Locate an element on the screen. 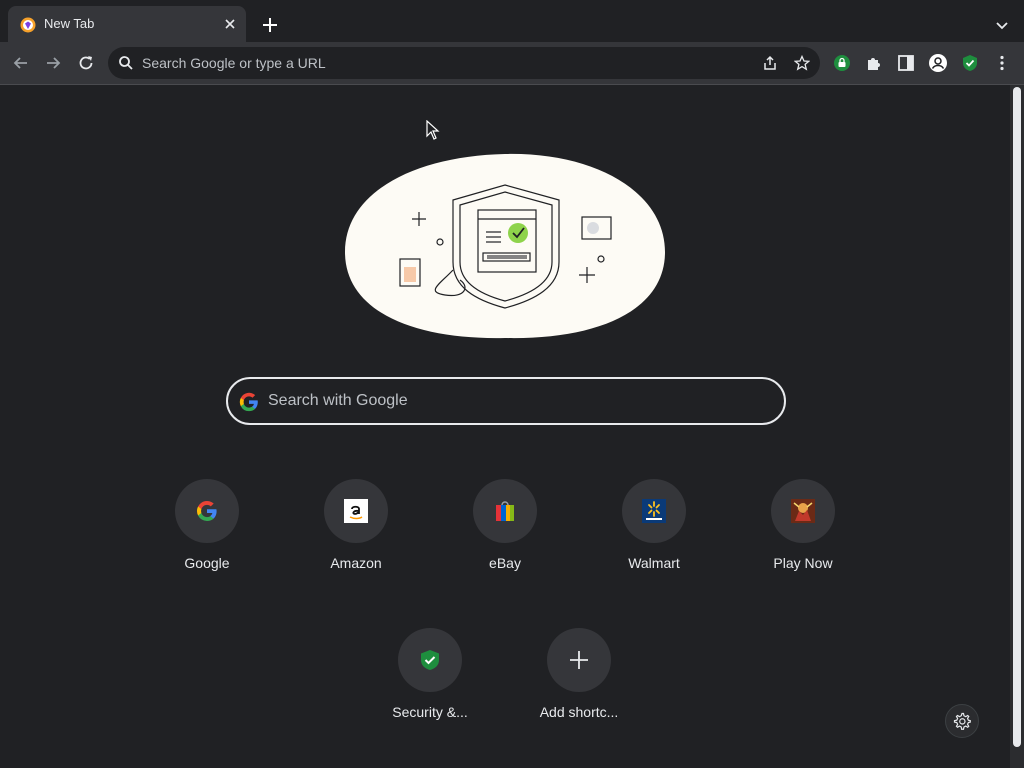  extensions-puzzle-icon is located at coordinates (874, 63).